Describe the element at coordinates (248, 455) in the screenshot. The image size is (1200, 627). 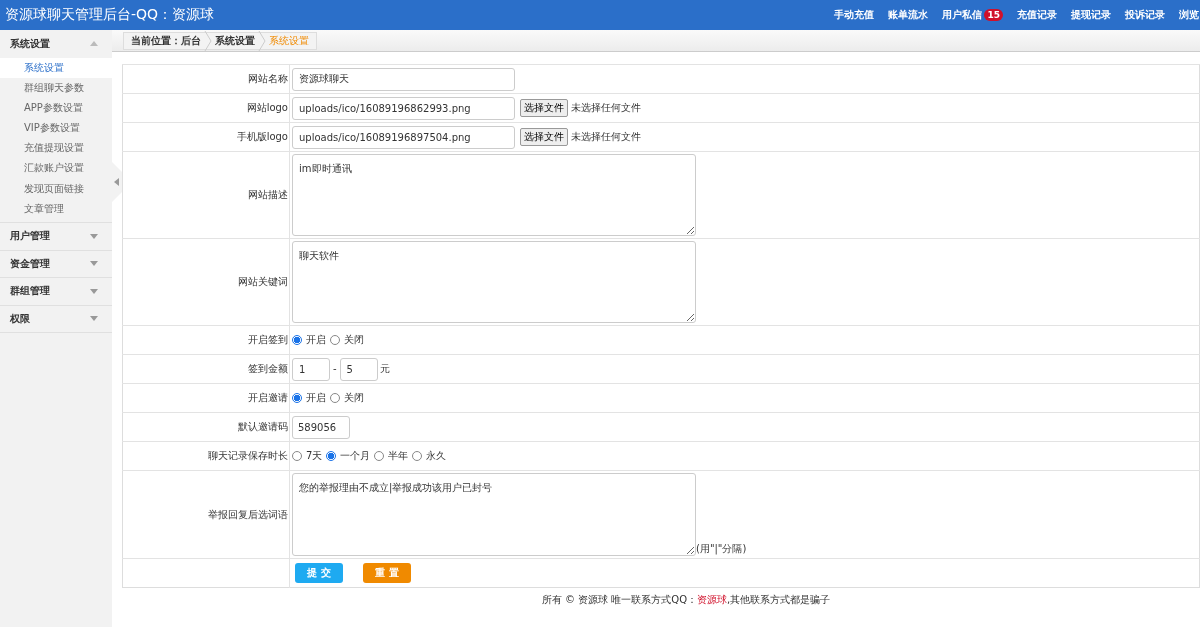
I see `field-label: 聊天记录保存时长` at that location.